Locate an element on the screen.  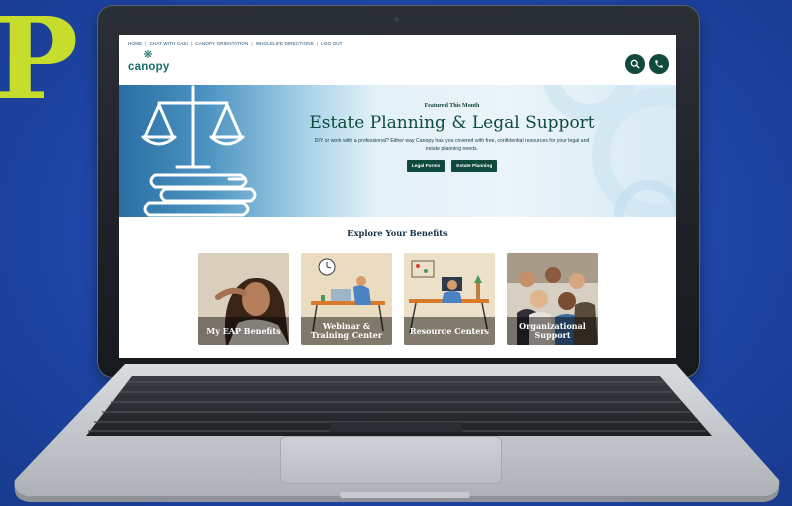
estate-planning-button: Estate Planning is located at coordinates (474, 166).